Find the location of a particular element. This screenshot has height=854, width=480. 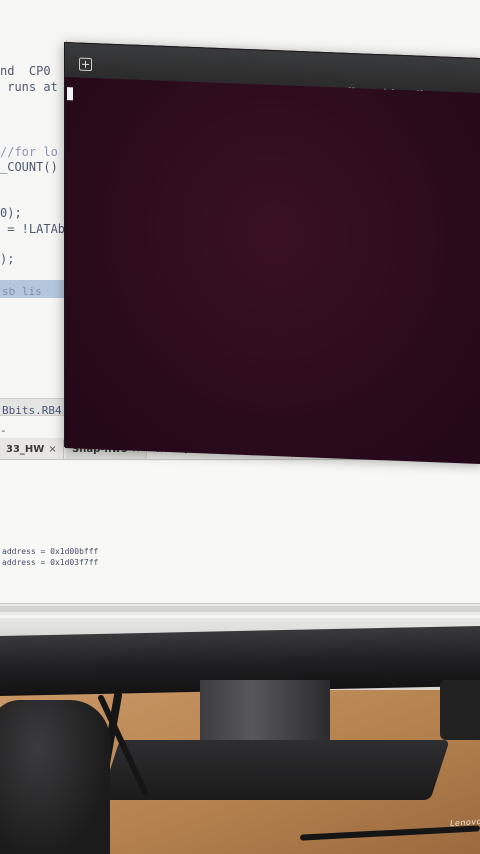

selected-code-text: sb lis is located at coordinates (22, 291).